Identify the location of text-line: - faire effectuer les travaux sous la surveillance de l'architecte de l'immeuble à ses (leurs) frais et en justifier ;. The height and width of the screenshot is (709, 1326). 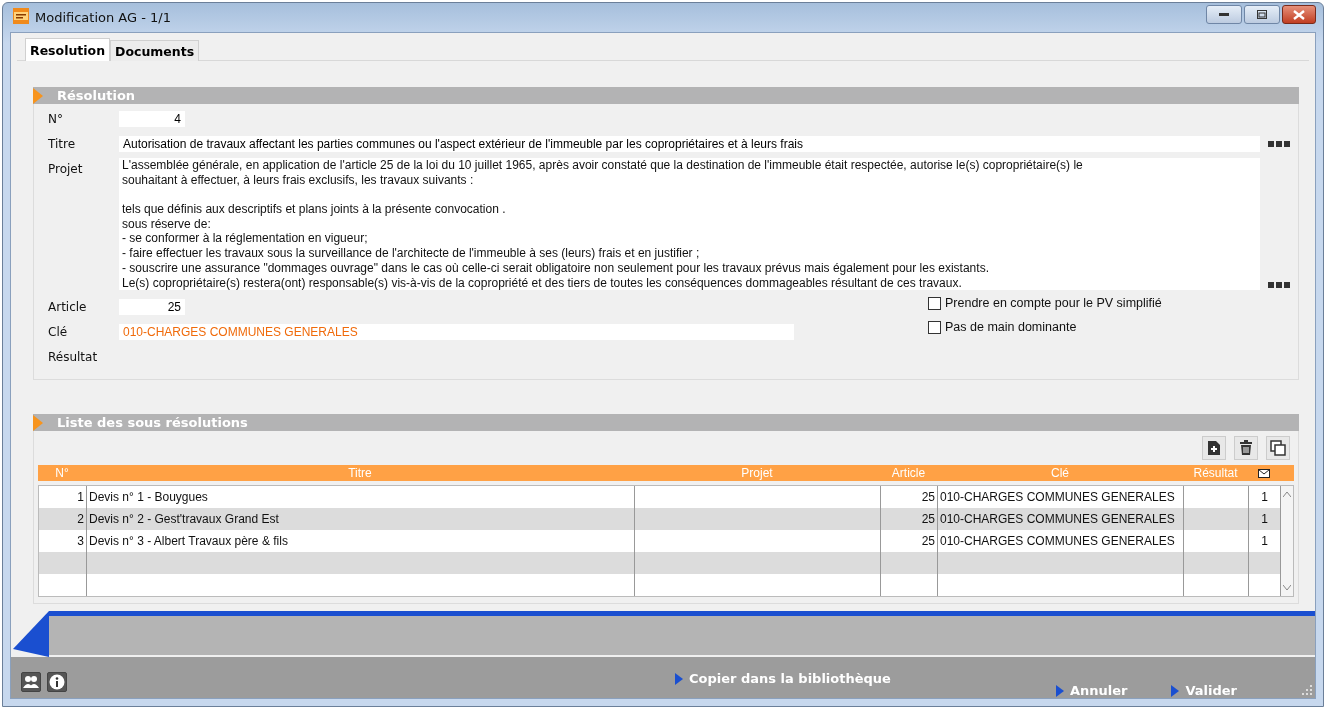
(411, 253).